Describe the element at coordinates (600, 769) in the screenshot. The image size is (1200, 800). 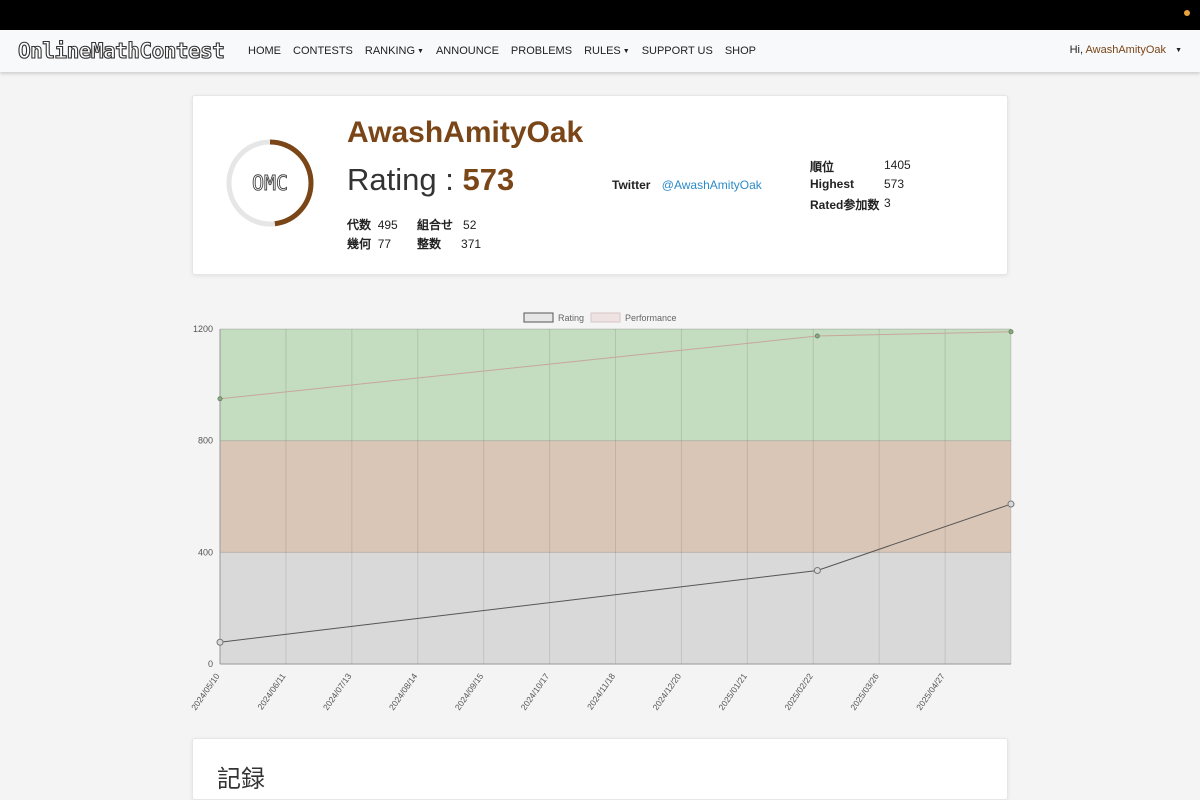
I see `records-card: 記録` at that location.